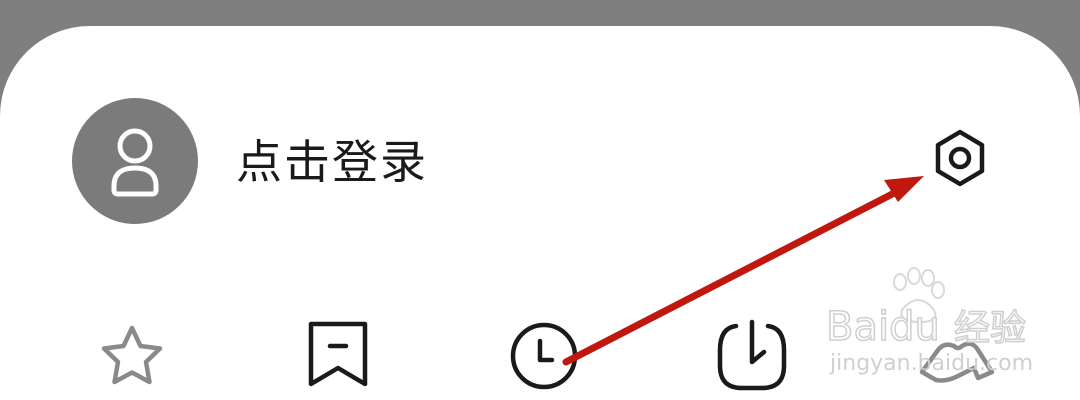 Image resolution: width=1080 pixels, height=400 pixels. I want to click on skin-button, so click(958, 356).